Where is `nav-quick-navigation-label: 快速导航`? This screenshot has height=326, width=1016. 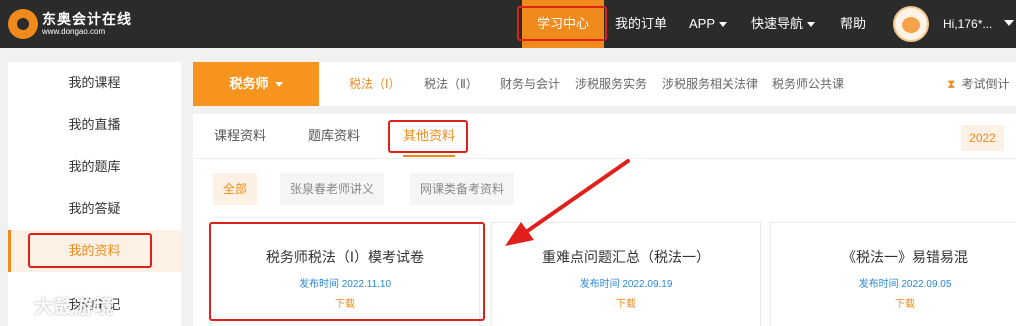
nav-quick-navigation-label: 快速导航 is located at coordinates (777, 23).